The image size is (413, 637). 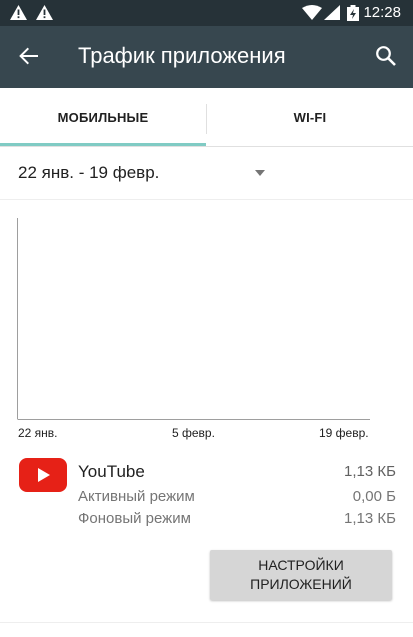 What do you see at coordinates (353, 13) in the screenshot?
I see `battery-icon` at bounding box center [353, 13].